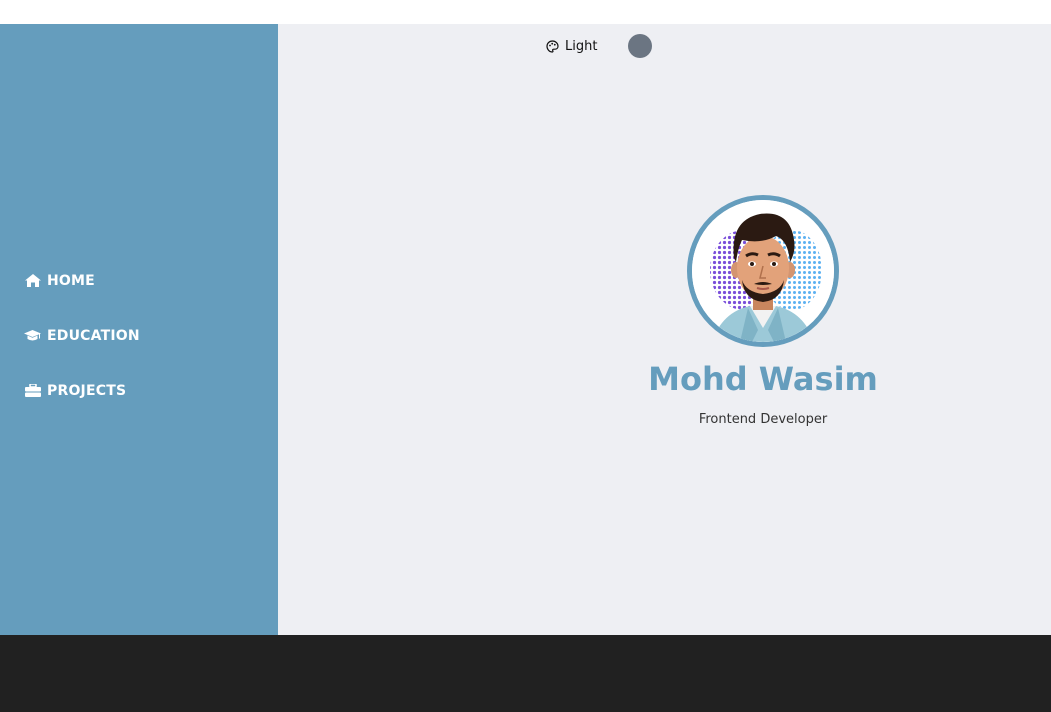  I want to click on theme-label: Light, so click(581, 46).